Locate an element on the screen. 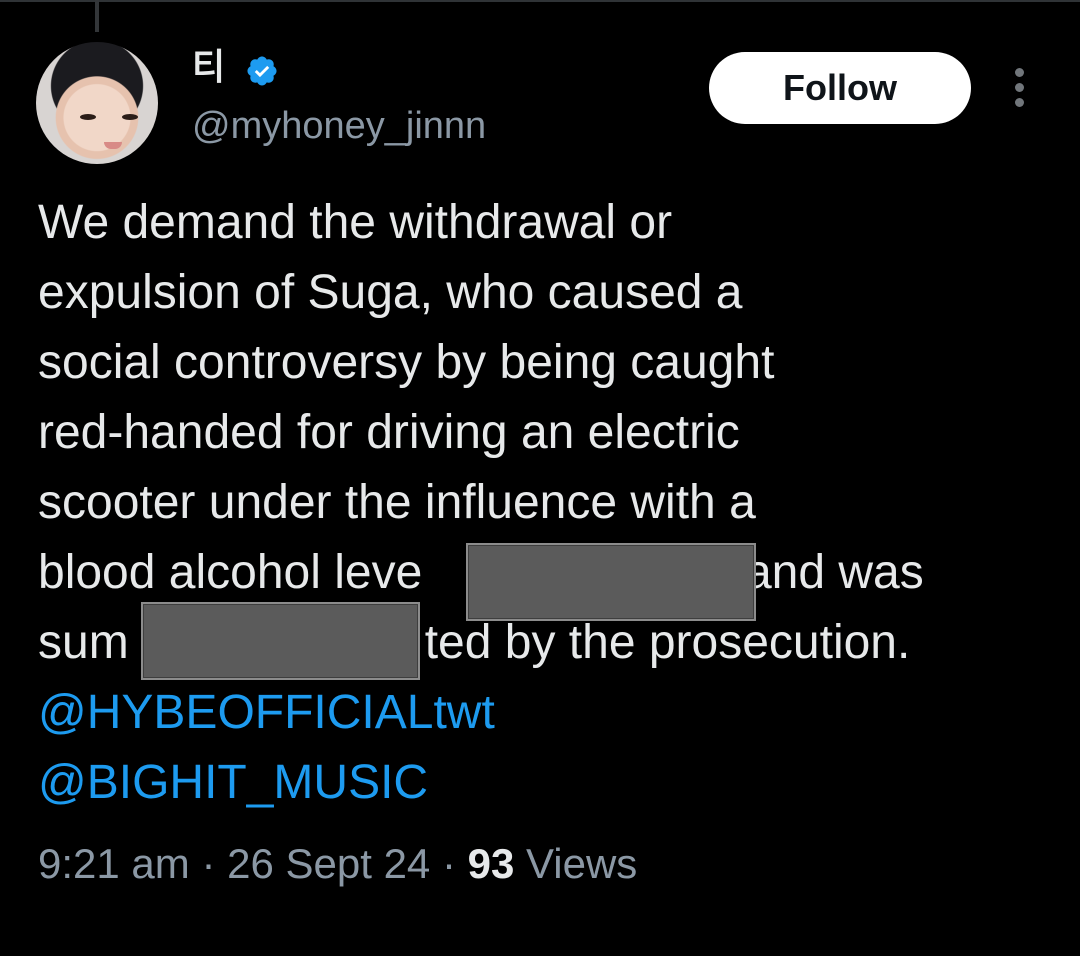 The image size is (1080, 956). user-handle: @myhoney_jinnn is located at coordinates (339, 126).